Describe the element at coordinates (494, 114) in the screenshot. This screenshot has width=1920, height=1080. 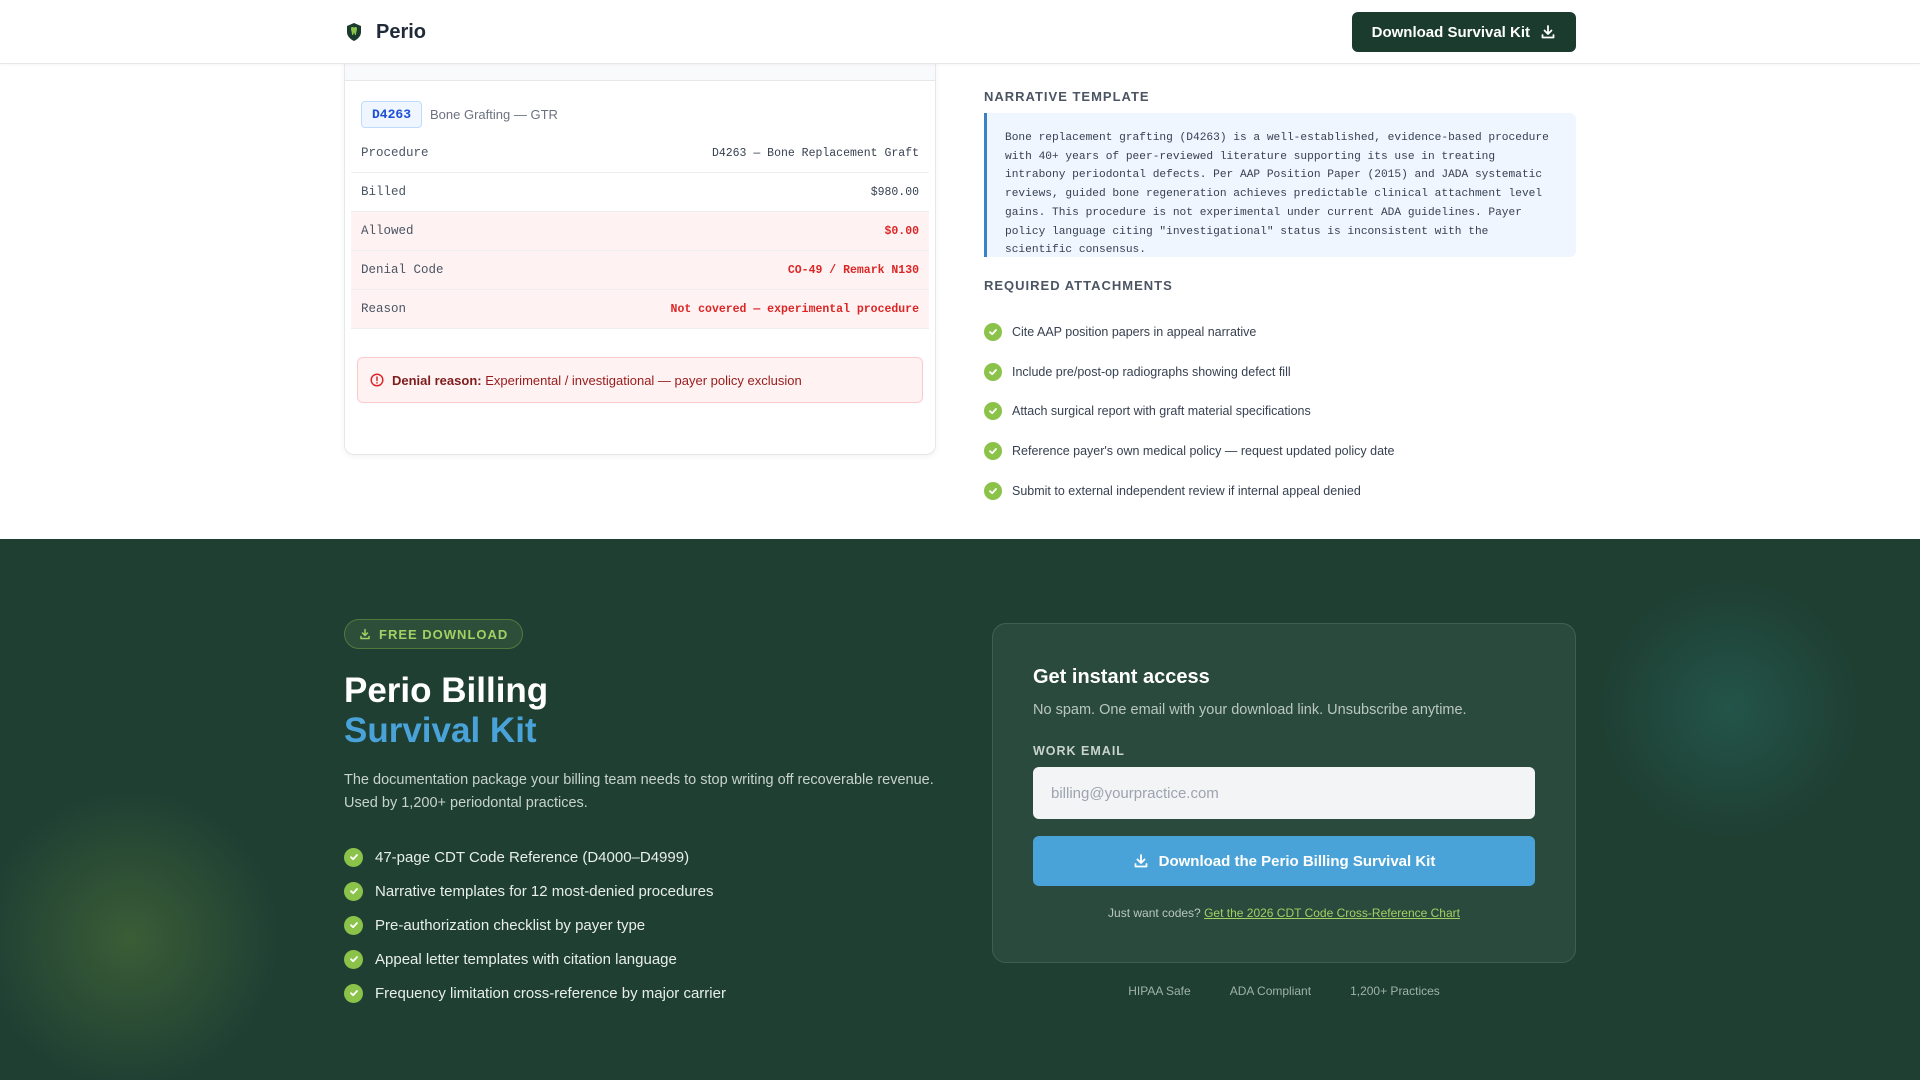
I see `procedure-code-description: Bone Grafting — GTR` at that location.